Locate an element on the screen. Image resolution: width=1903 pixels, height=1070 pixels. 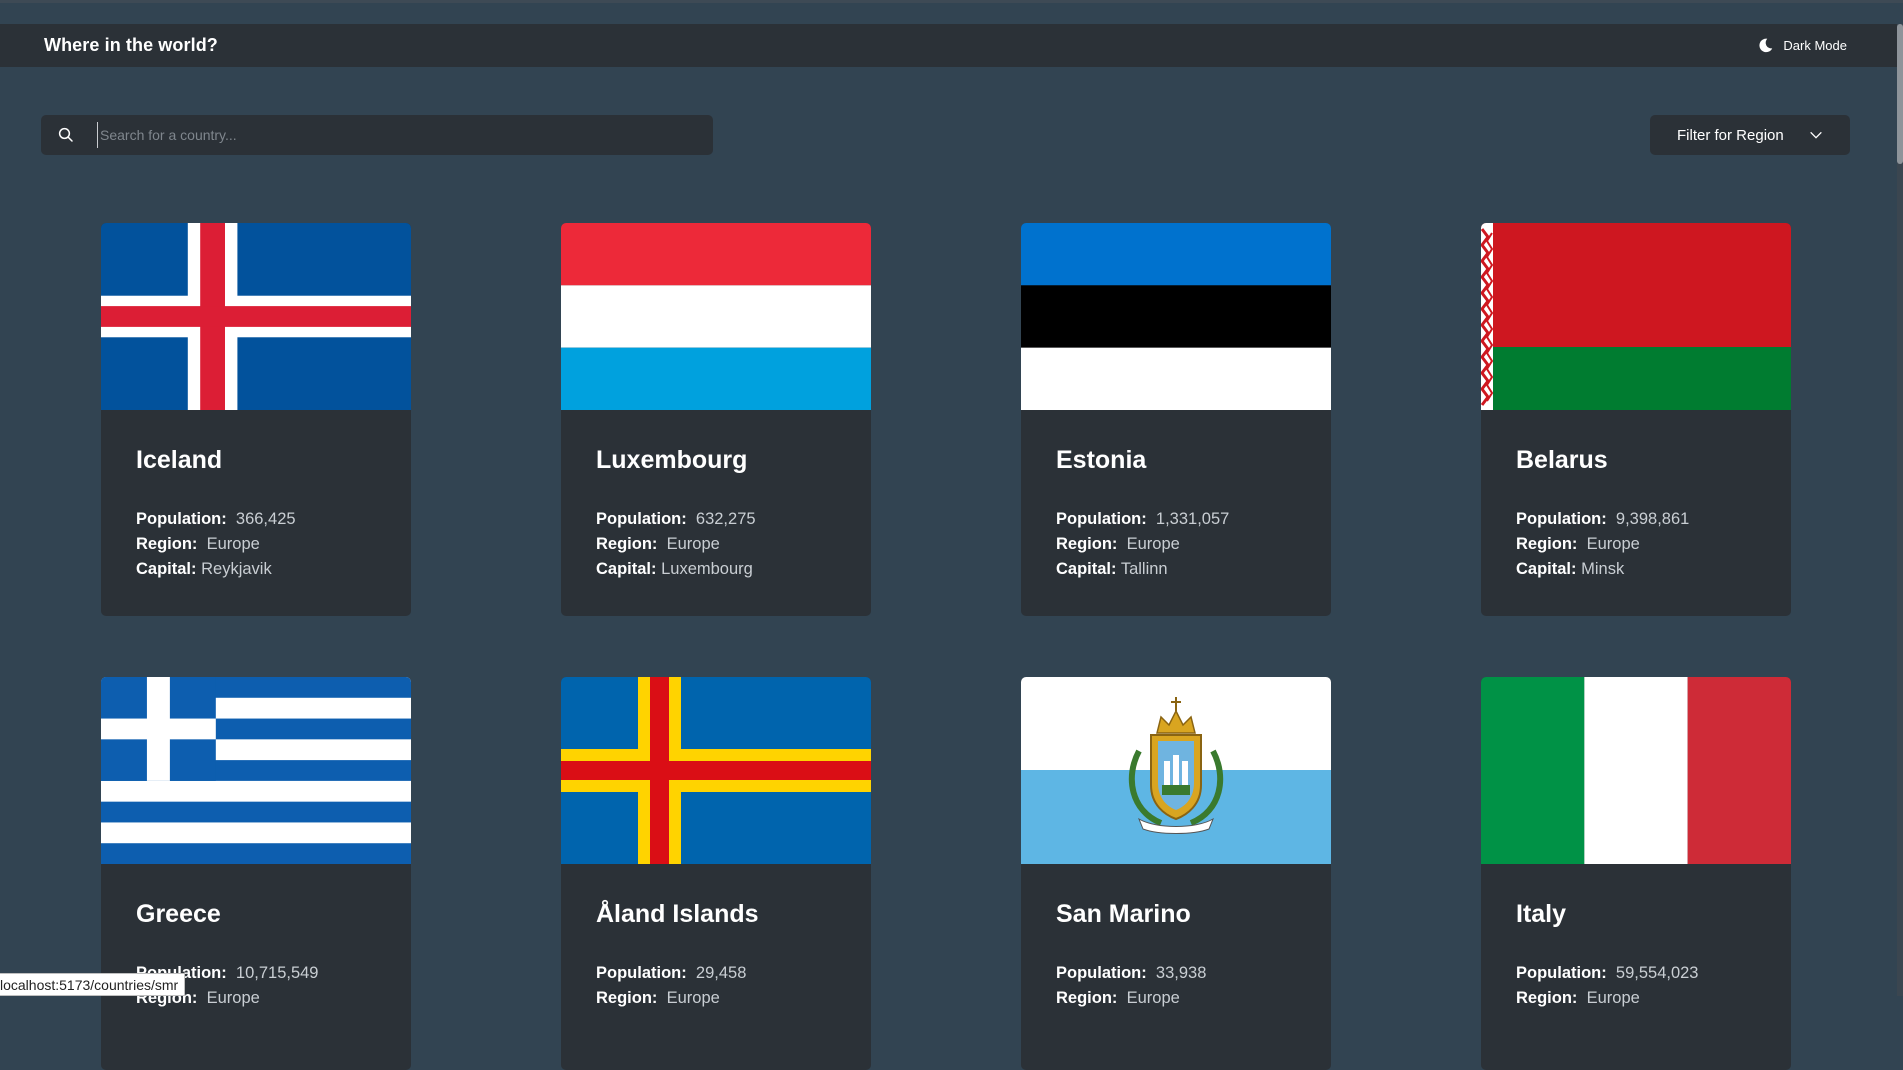
country-info: Population: 59,554,023 Region: Europe is located at coordinates (1607, 986).